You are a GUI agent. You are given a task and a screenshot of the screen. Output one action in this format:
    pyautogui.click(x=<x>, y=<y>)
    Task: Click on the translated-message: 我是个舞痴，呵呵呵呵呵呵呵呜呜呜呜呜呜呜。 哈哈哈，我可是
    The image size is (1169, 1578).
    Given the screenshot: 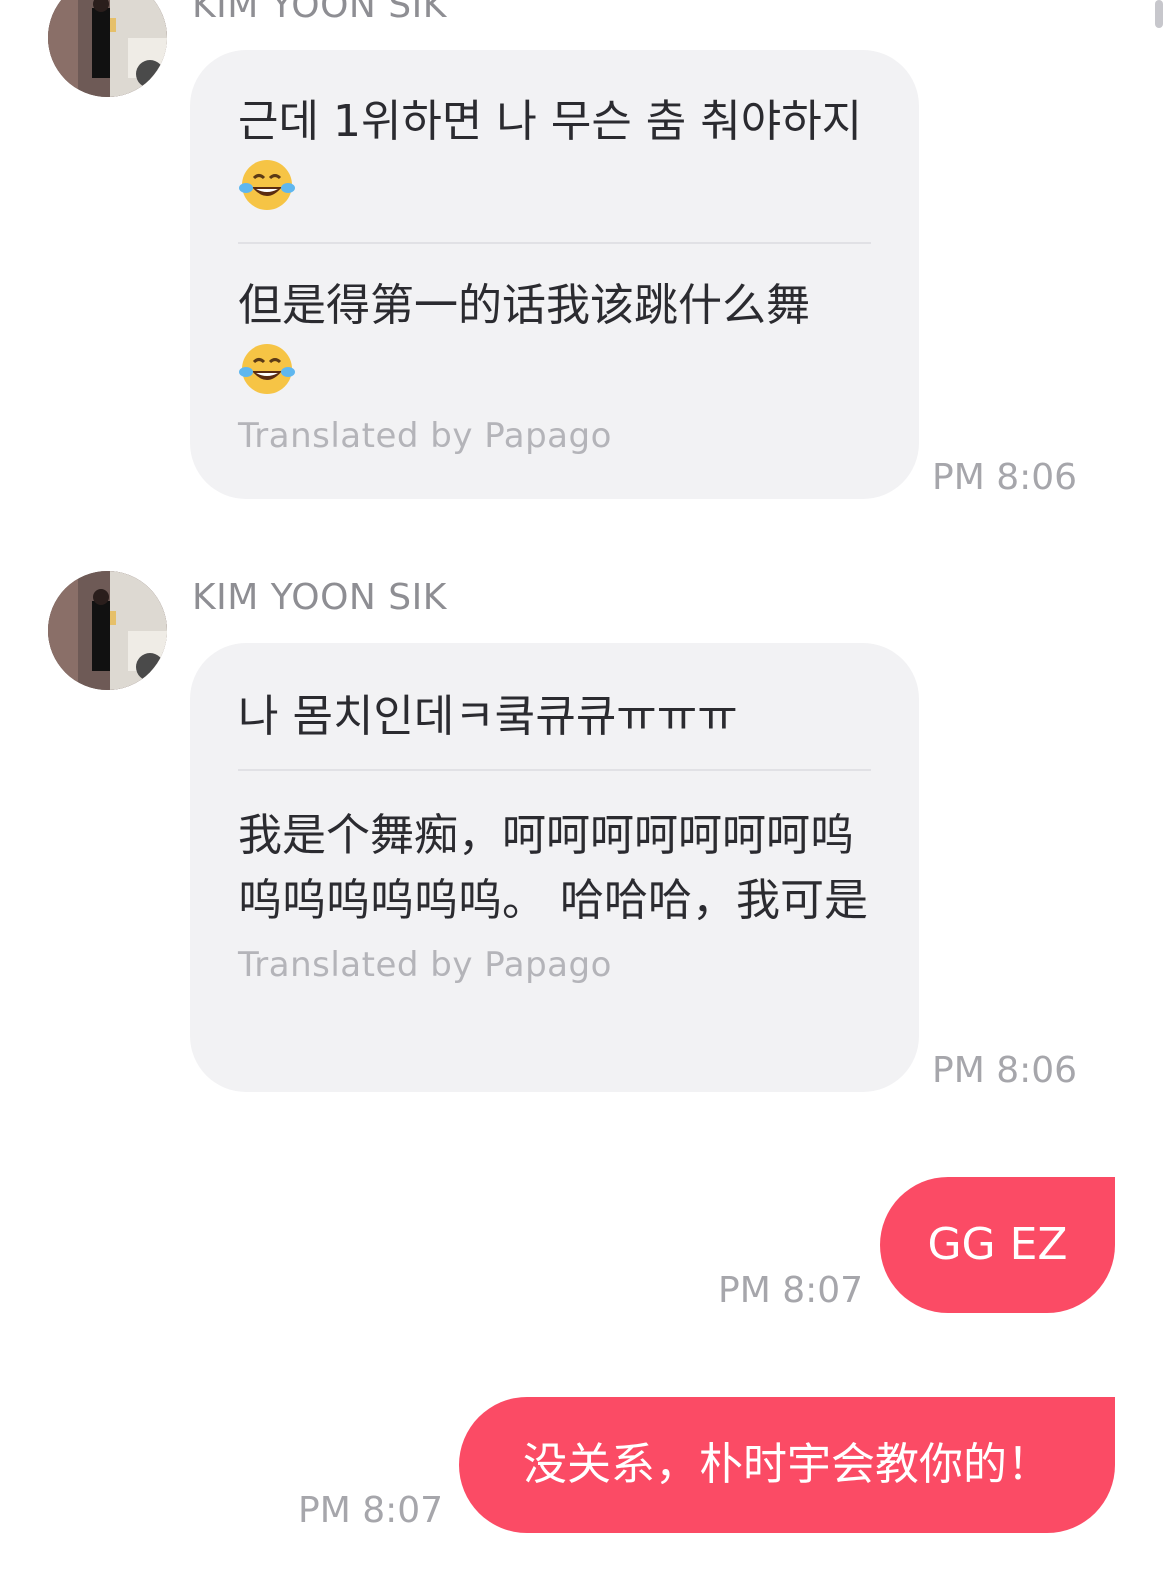 What is the action you would take?
    pyautogui.click(x=554, y=852)
    